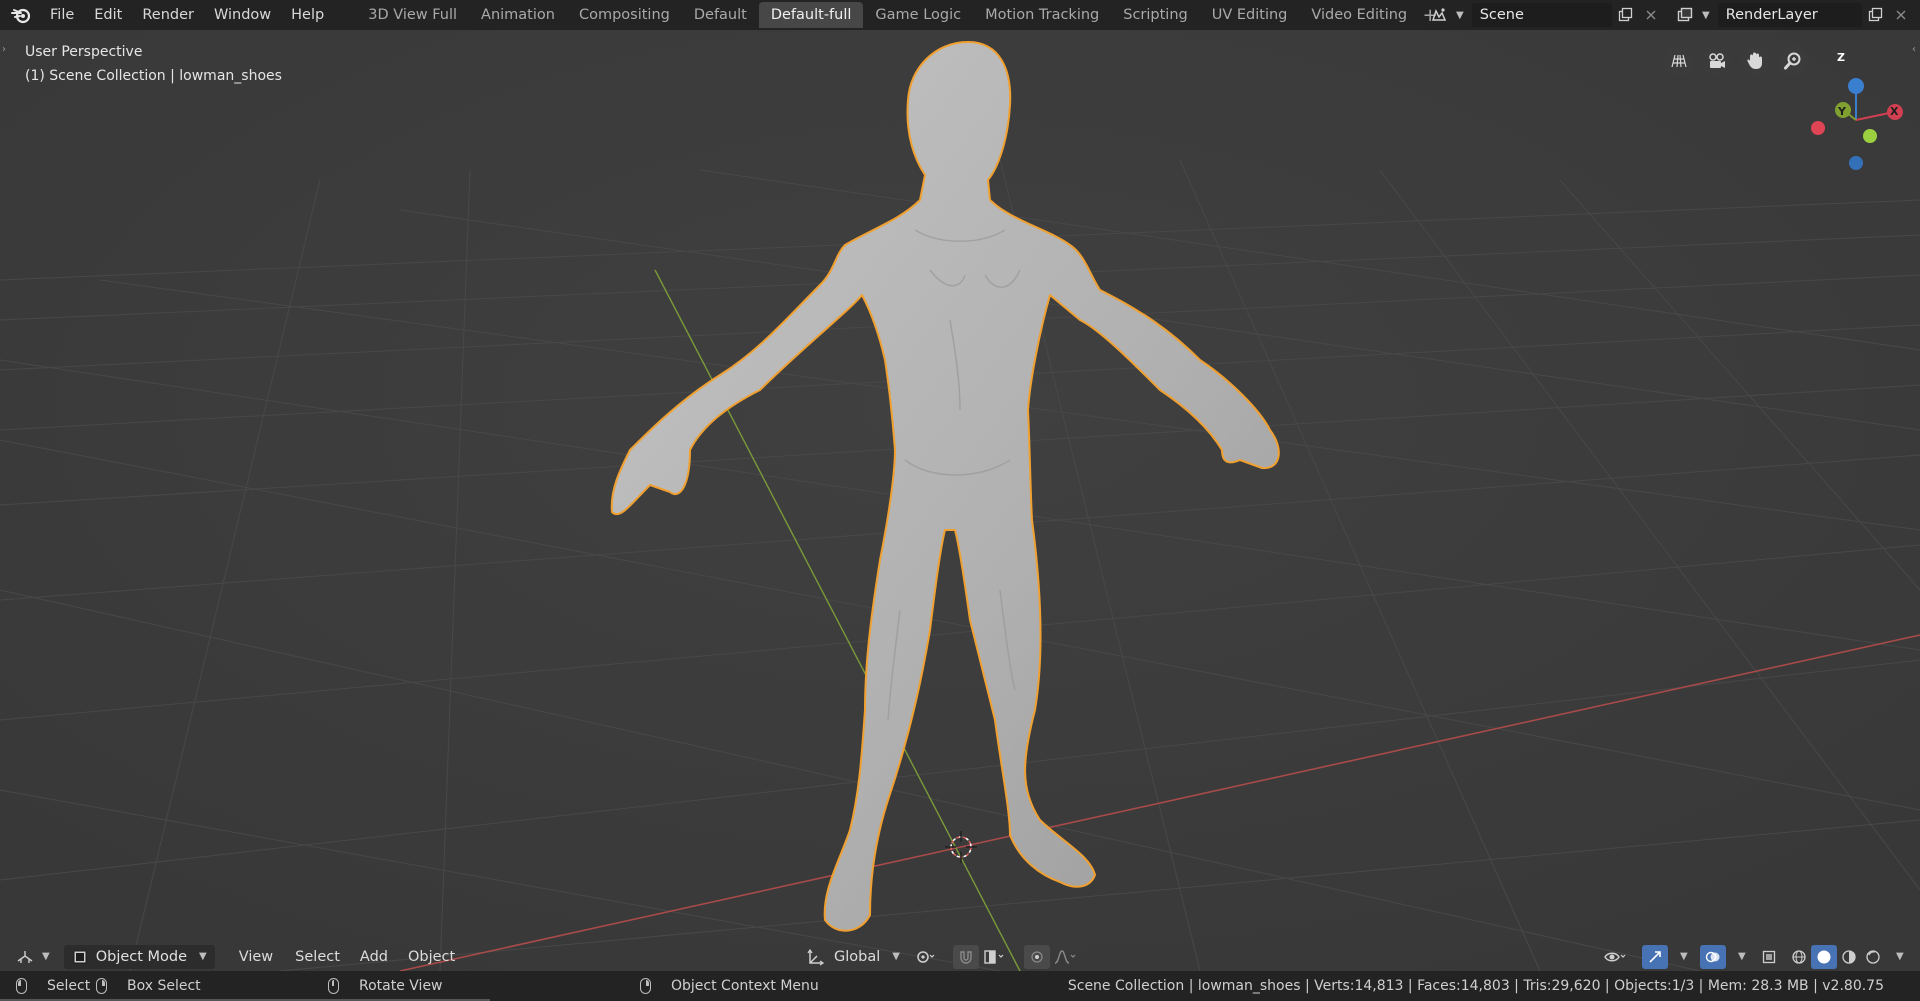 Image resolution: width=1920 pixels, height=1001 pixels. Describe the element at coordinates (21, 986) in the screenshot. I see `mouse-left-icon` at that location.